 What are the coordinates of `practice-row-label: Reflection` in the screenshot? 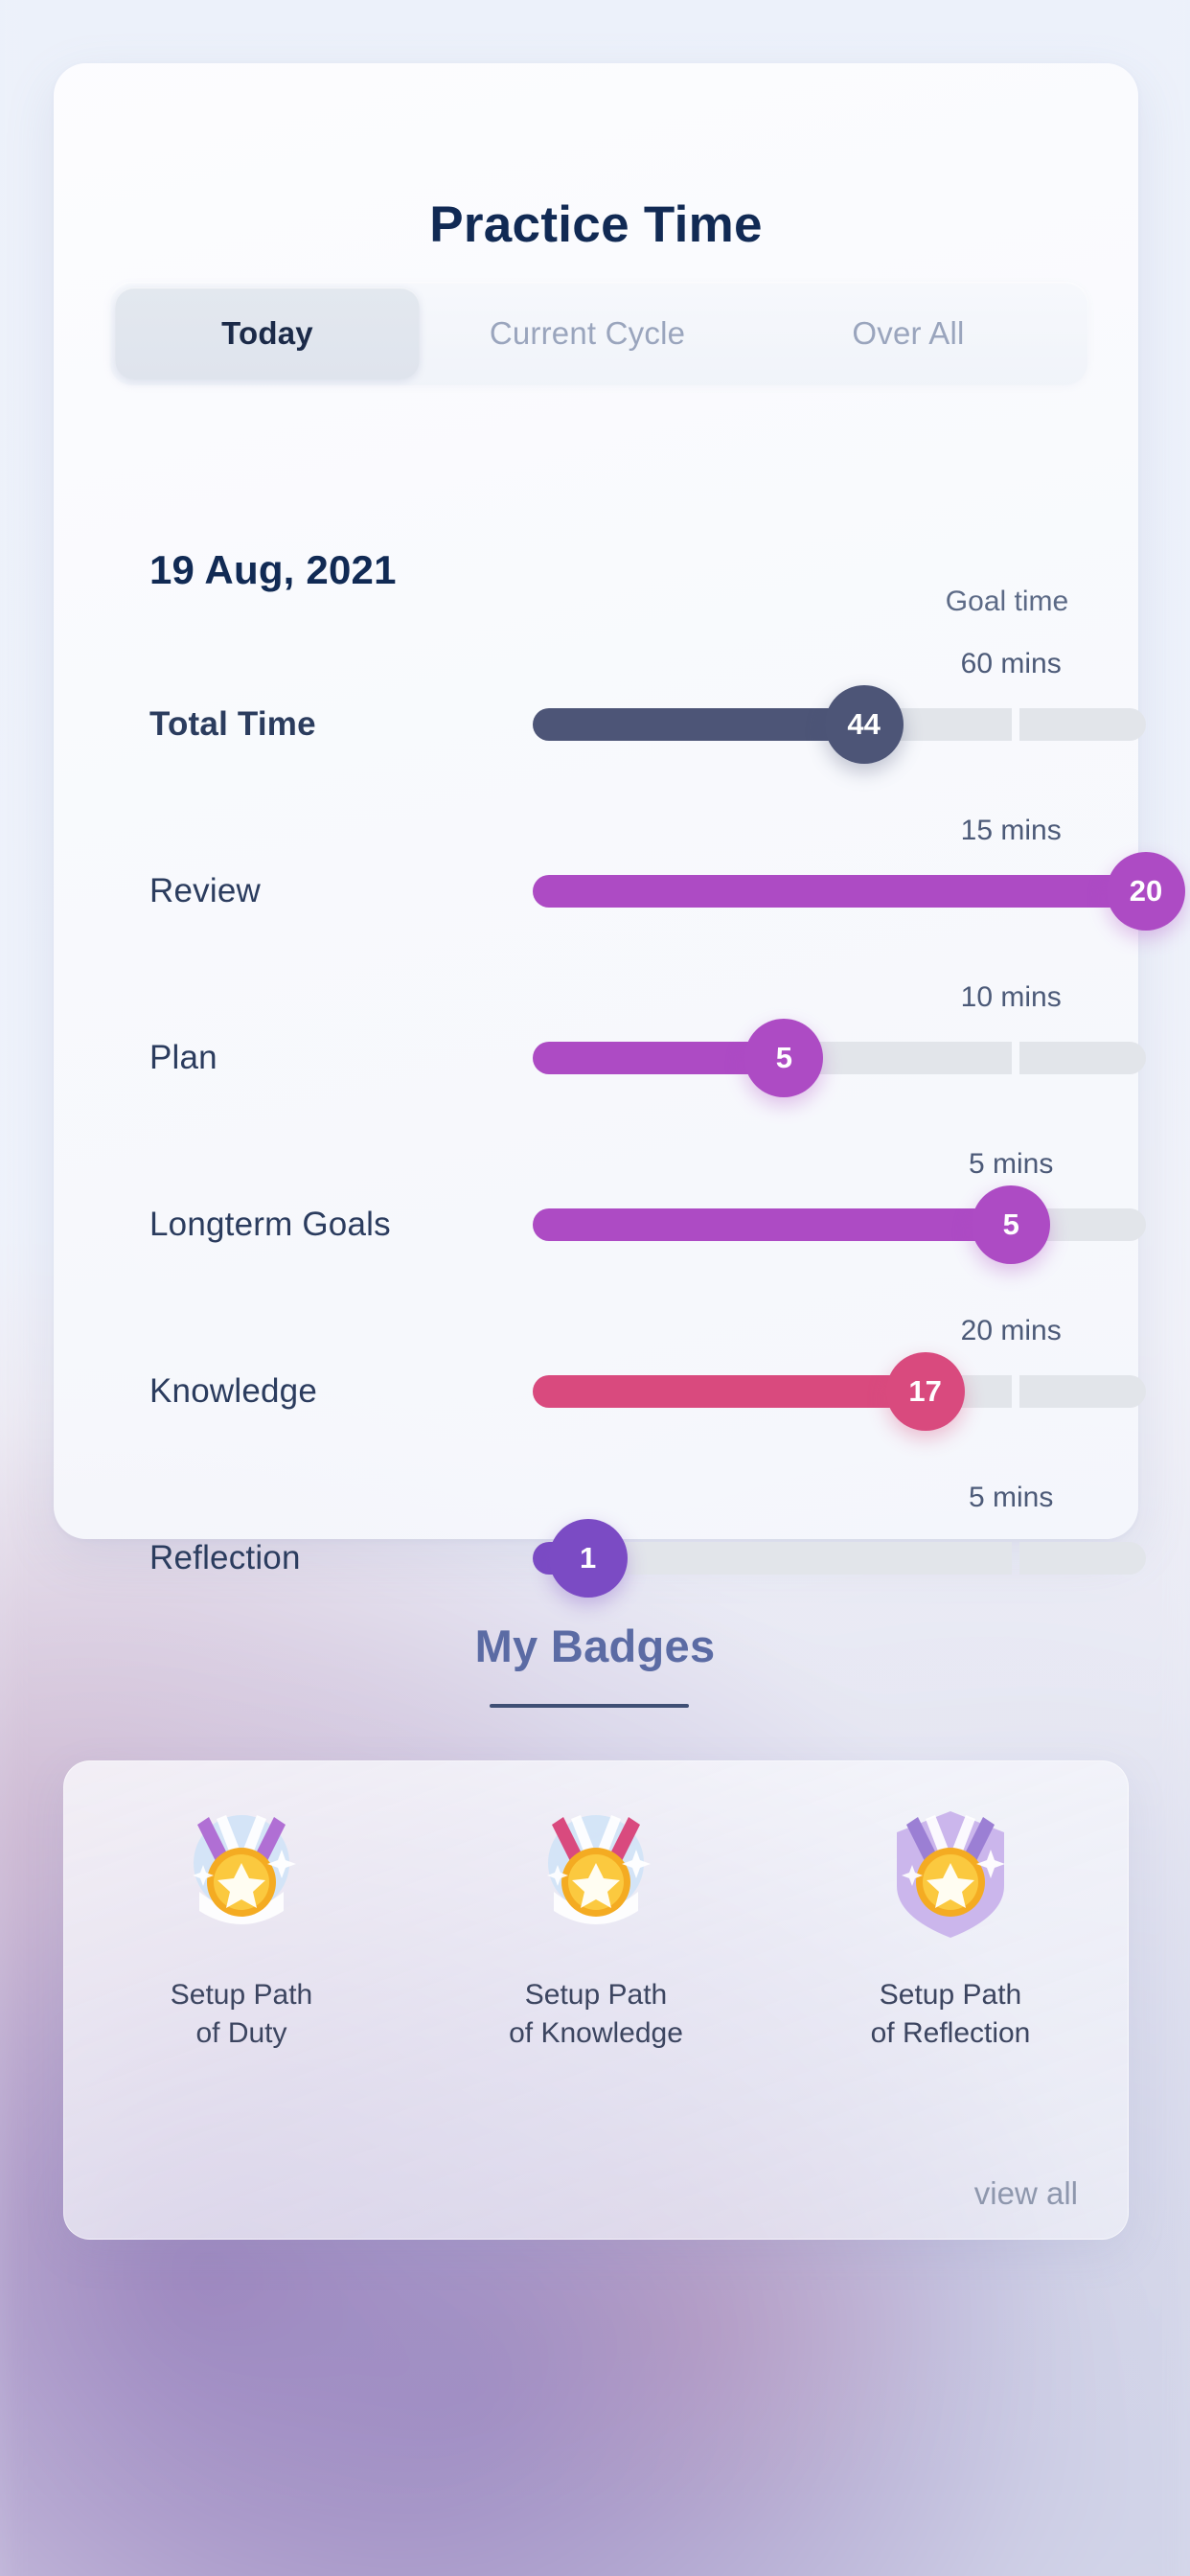 It's located at (225, 1557).